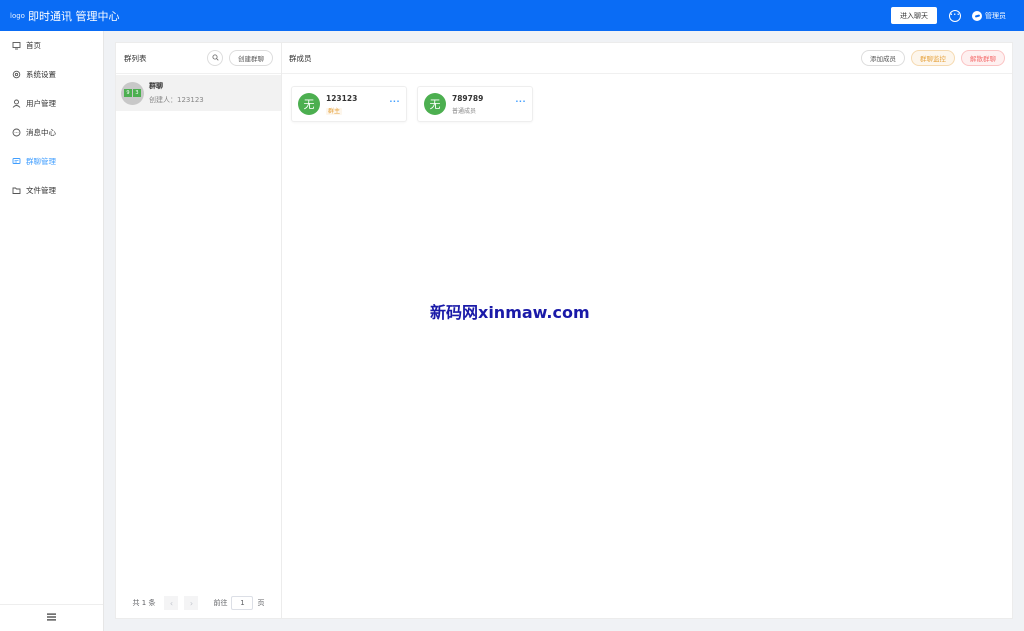 This screenshot has width=1024, height=631. What do you see at coordinates (128, 93) in the screenshot?
I see `avatar-tile: 9` at bounding box center [128, 93].